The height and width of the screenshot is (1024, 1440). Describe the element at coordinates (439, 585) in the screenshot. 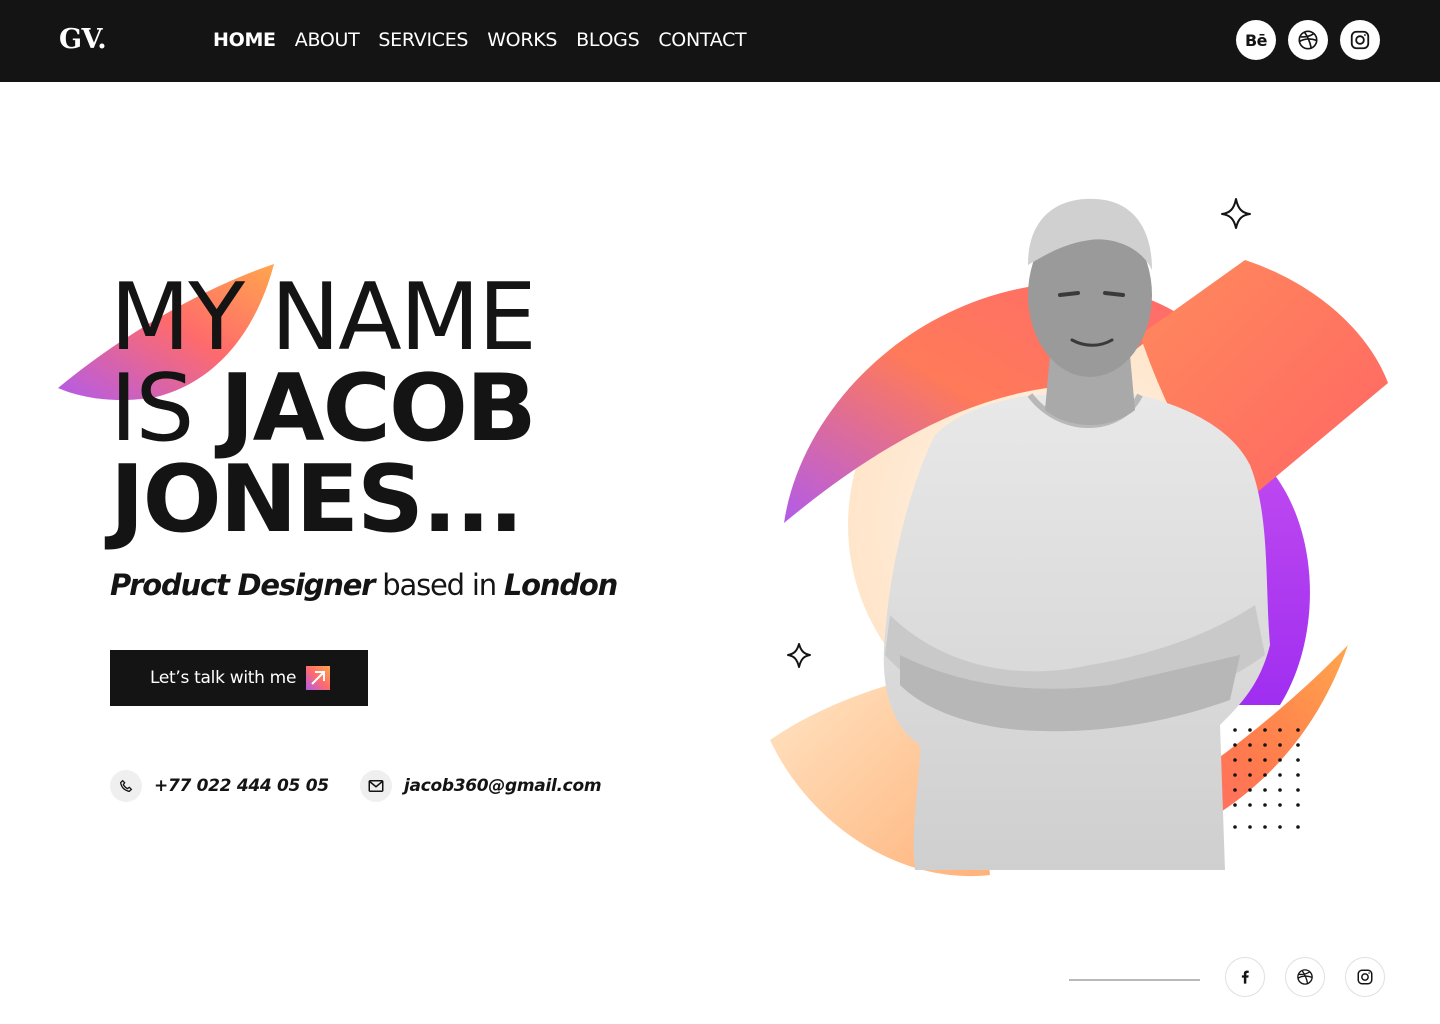

I see `subtitle-middle: based in` at that location.